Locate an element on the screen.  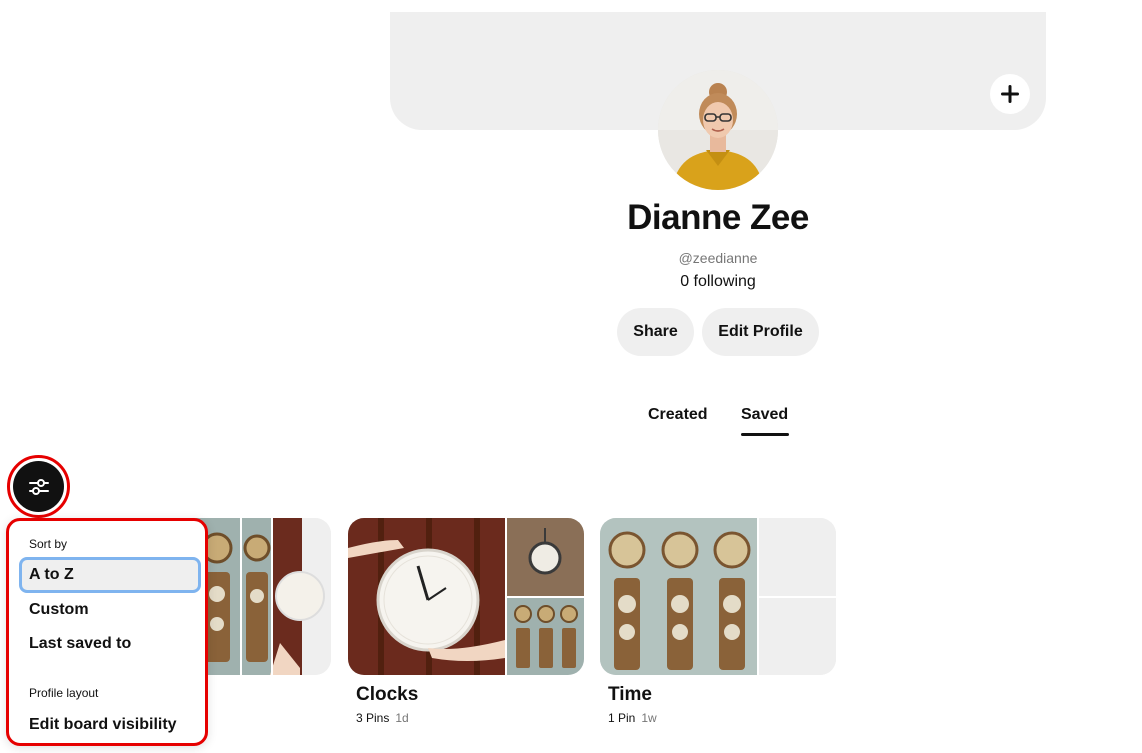
profile-name: Dianne Zee is located at coordinates (718, 217).